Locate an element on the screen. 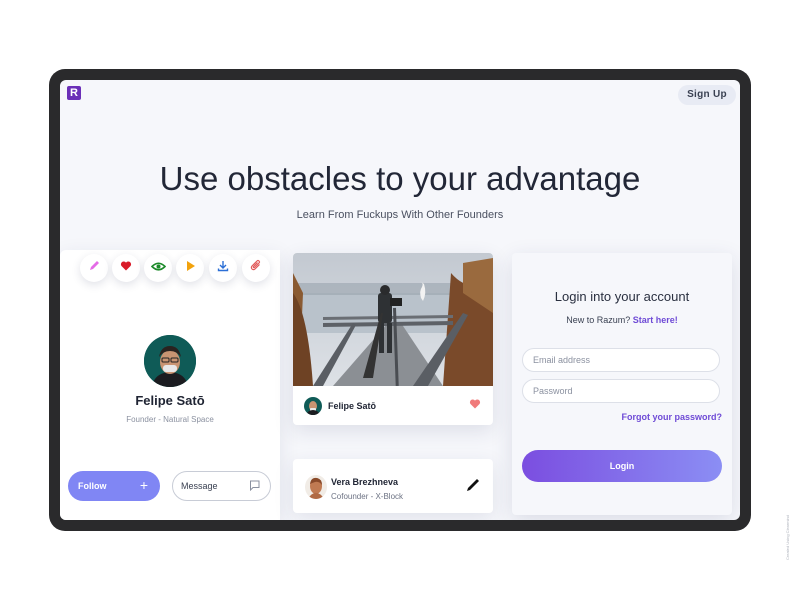 The height and width of the screenshot is (600, 800). download-icon is located at coordinates (223, 268).